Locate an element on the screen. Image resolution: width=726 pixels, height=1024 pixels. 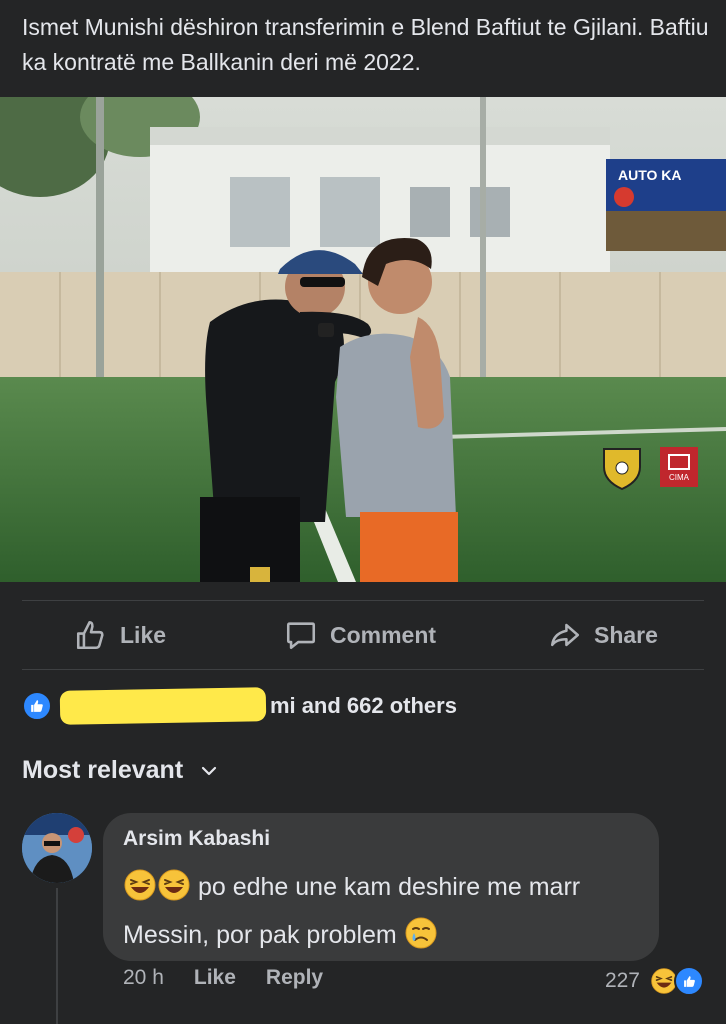
partial-name: mi is located at coordinates (283, 705).